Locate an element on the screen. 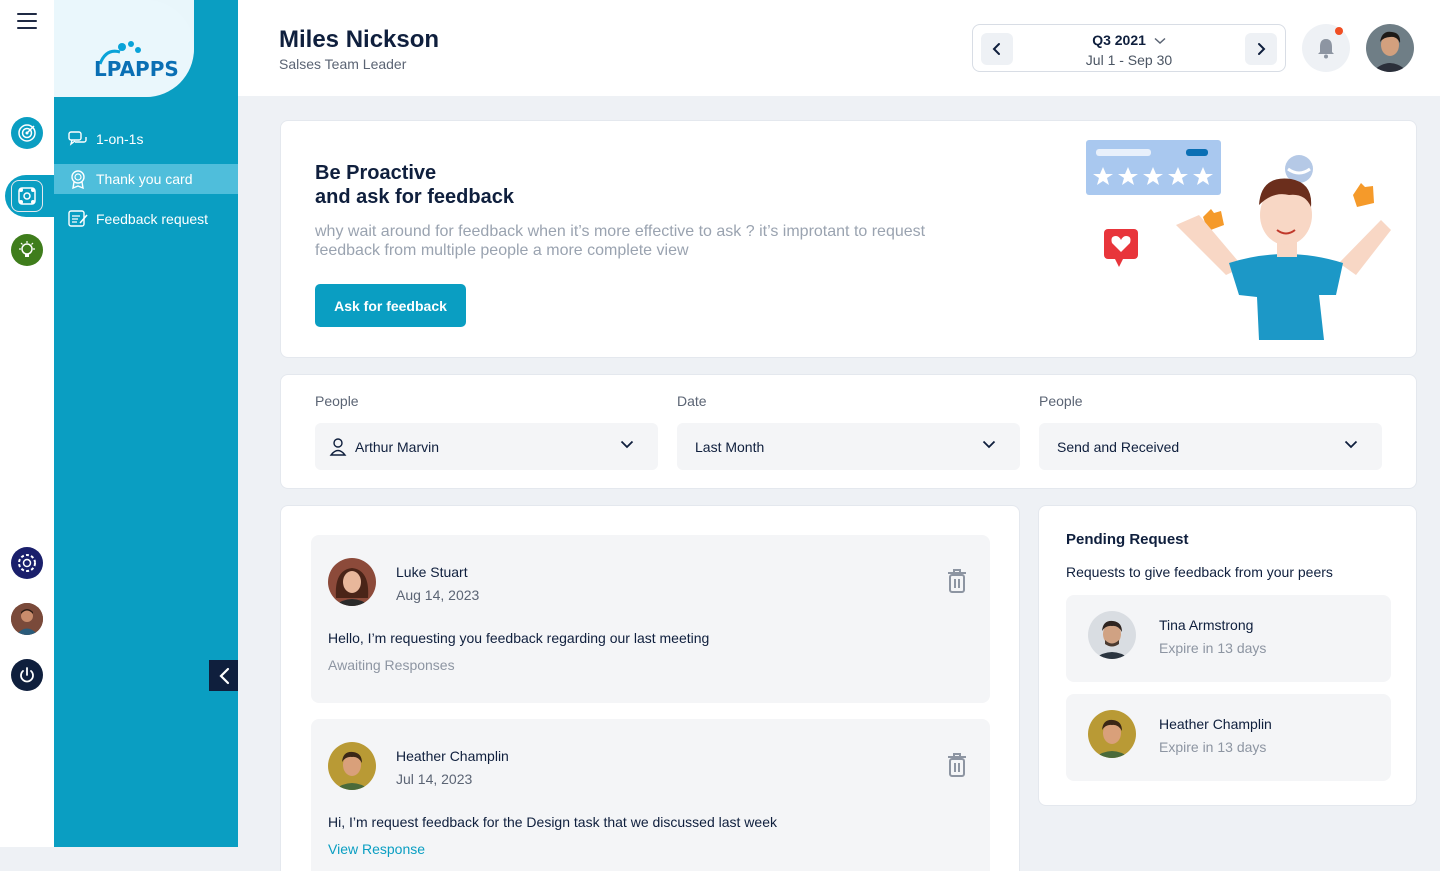 The image size is (1440, 871). request-date: Jul 14, 2023 is located at coordinates (434, 779).